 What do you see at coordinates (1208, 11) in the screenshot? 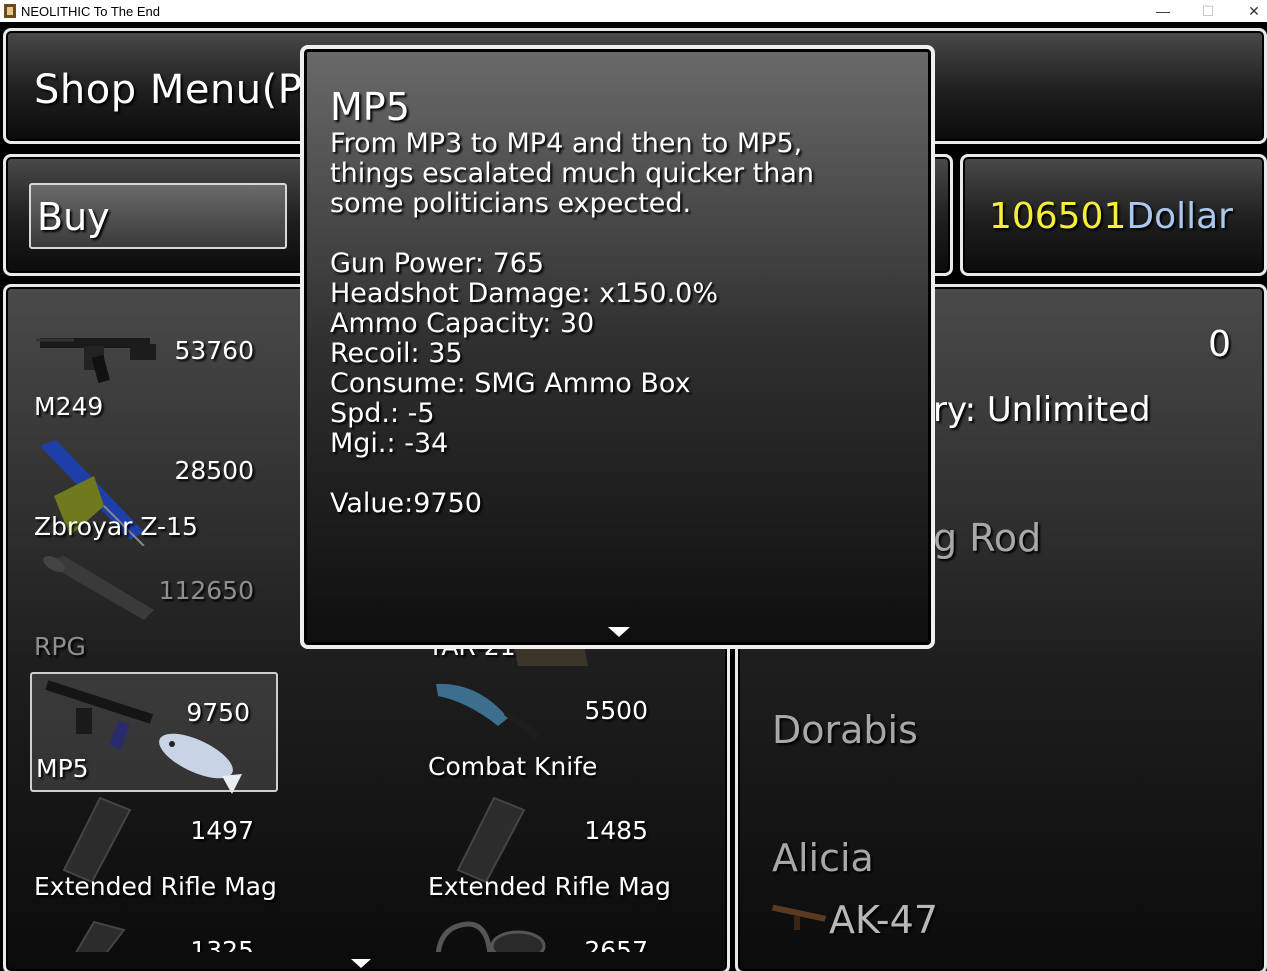
I see `maximize-button: ☐` at bounding box center [1208, 11].